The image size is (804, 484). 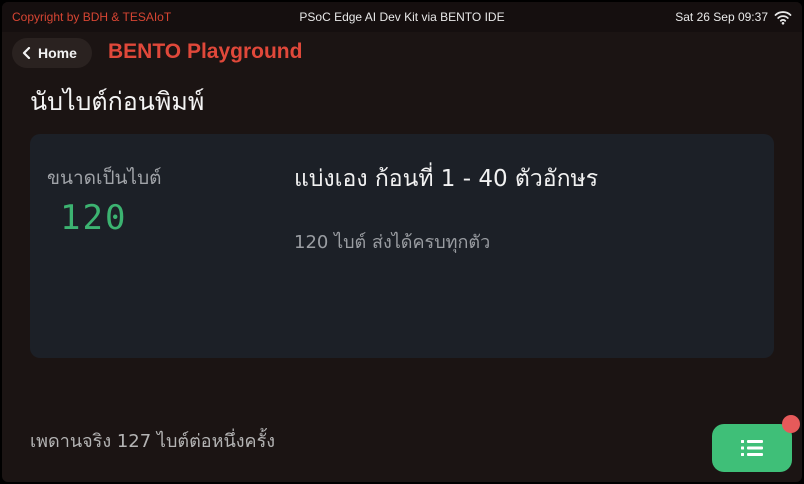 I want to click on size-label: ขนาดเป็นไบต์, so click(x=104, y=178).